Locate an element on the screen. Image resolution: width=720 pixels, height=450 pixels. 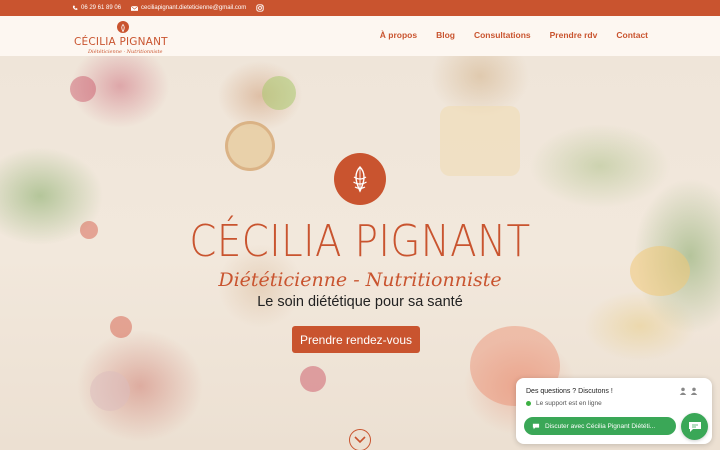
hero-subtitle: Diététicienne - Nutritionniste is located at coordinates (360, 280).